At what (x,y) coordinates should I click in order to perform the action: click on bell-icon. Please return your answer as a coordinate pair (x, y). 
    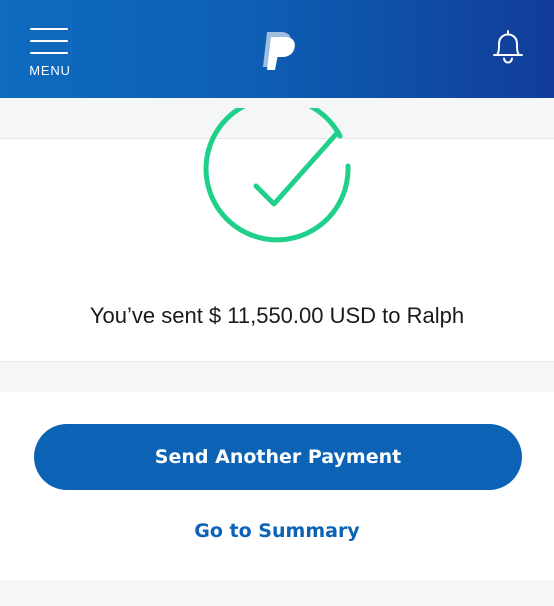
    Looking at the image, I should click on (508, 47).